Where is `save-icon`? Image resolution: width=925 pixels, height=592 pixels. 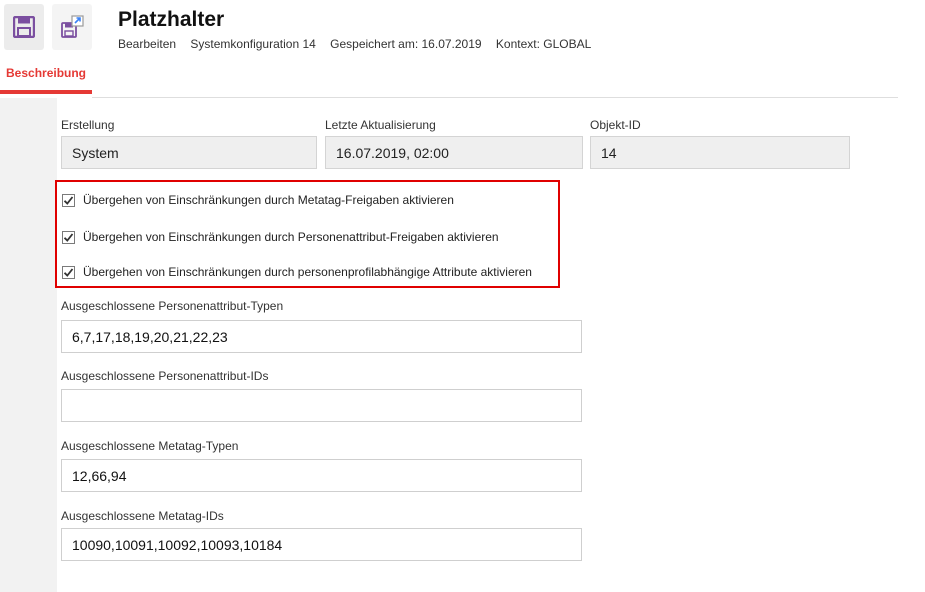 save-icon is located at coordinates (24, 27).